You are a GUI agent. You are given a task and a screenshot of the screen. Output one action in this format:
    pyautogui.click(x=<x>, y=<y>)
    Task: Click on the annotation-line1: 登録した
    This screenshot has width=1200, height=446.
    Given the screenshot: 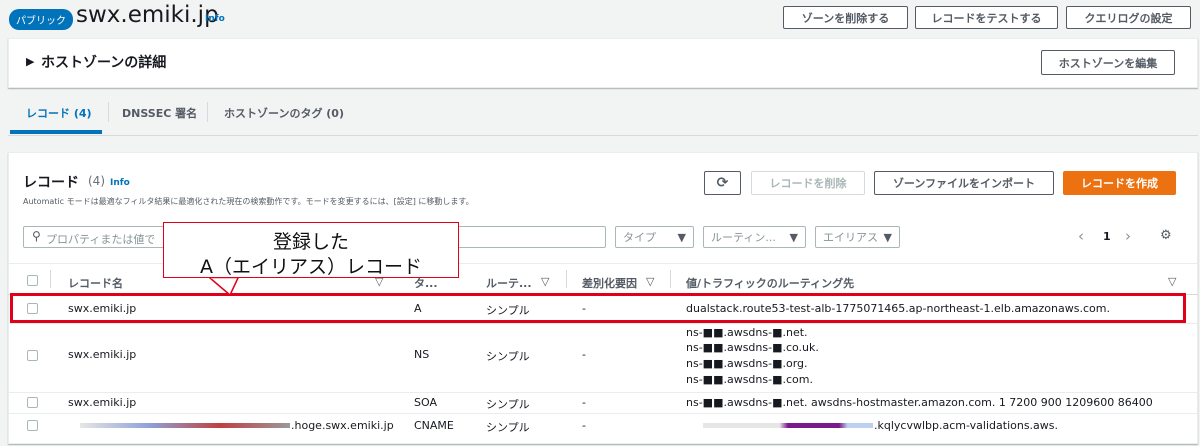 What is the action you would take?
    pyautogui.click(x=310, y=242)
    